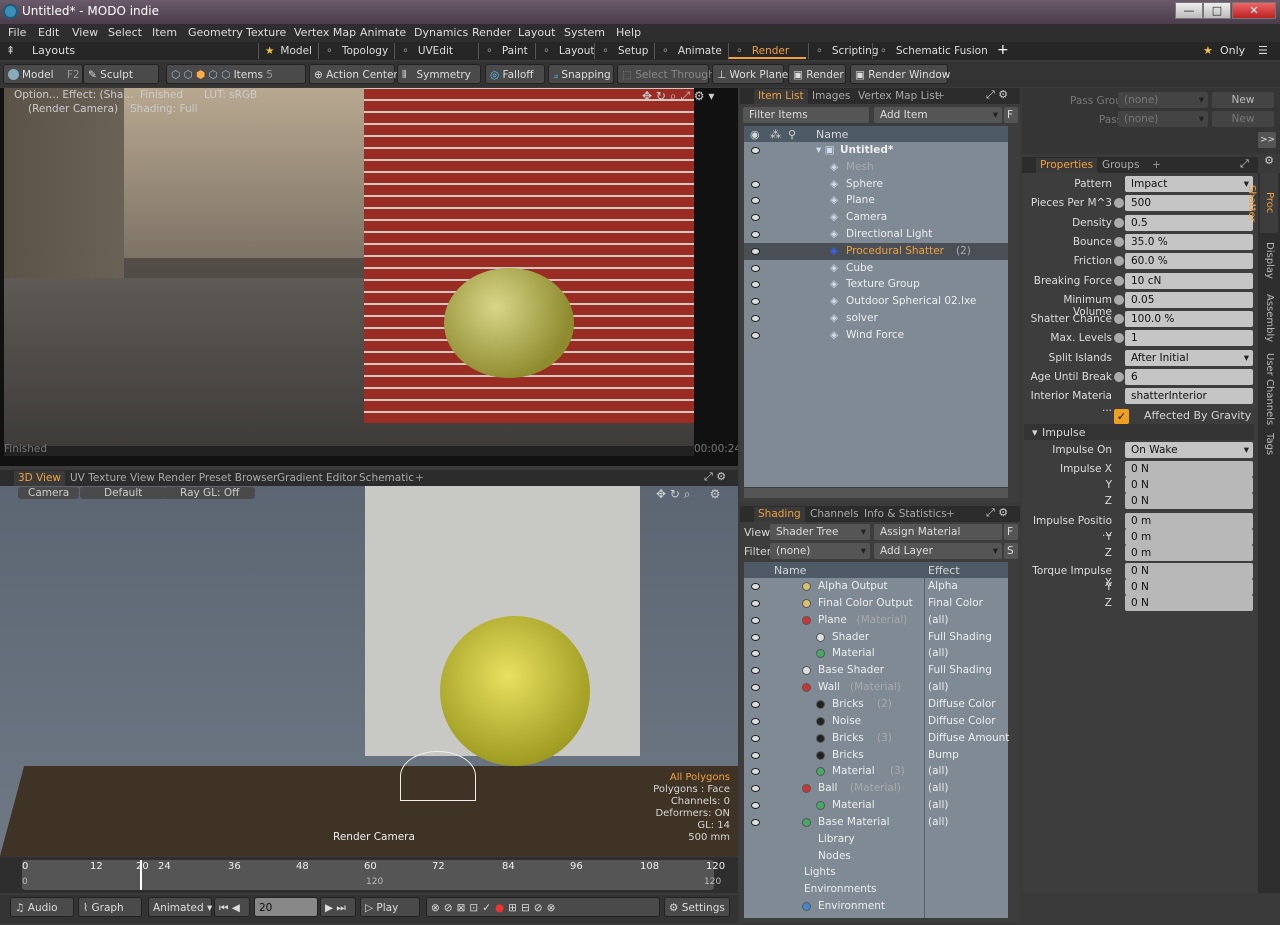  Describe the element at coordinates (750, 74) in the screenshot. I see `work-plane-button: ⊥ Work Plane` at that location.